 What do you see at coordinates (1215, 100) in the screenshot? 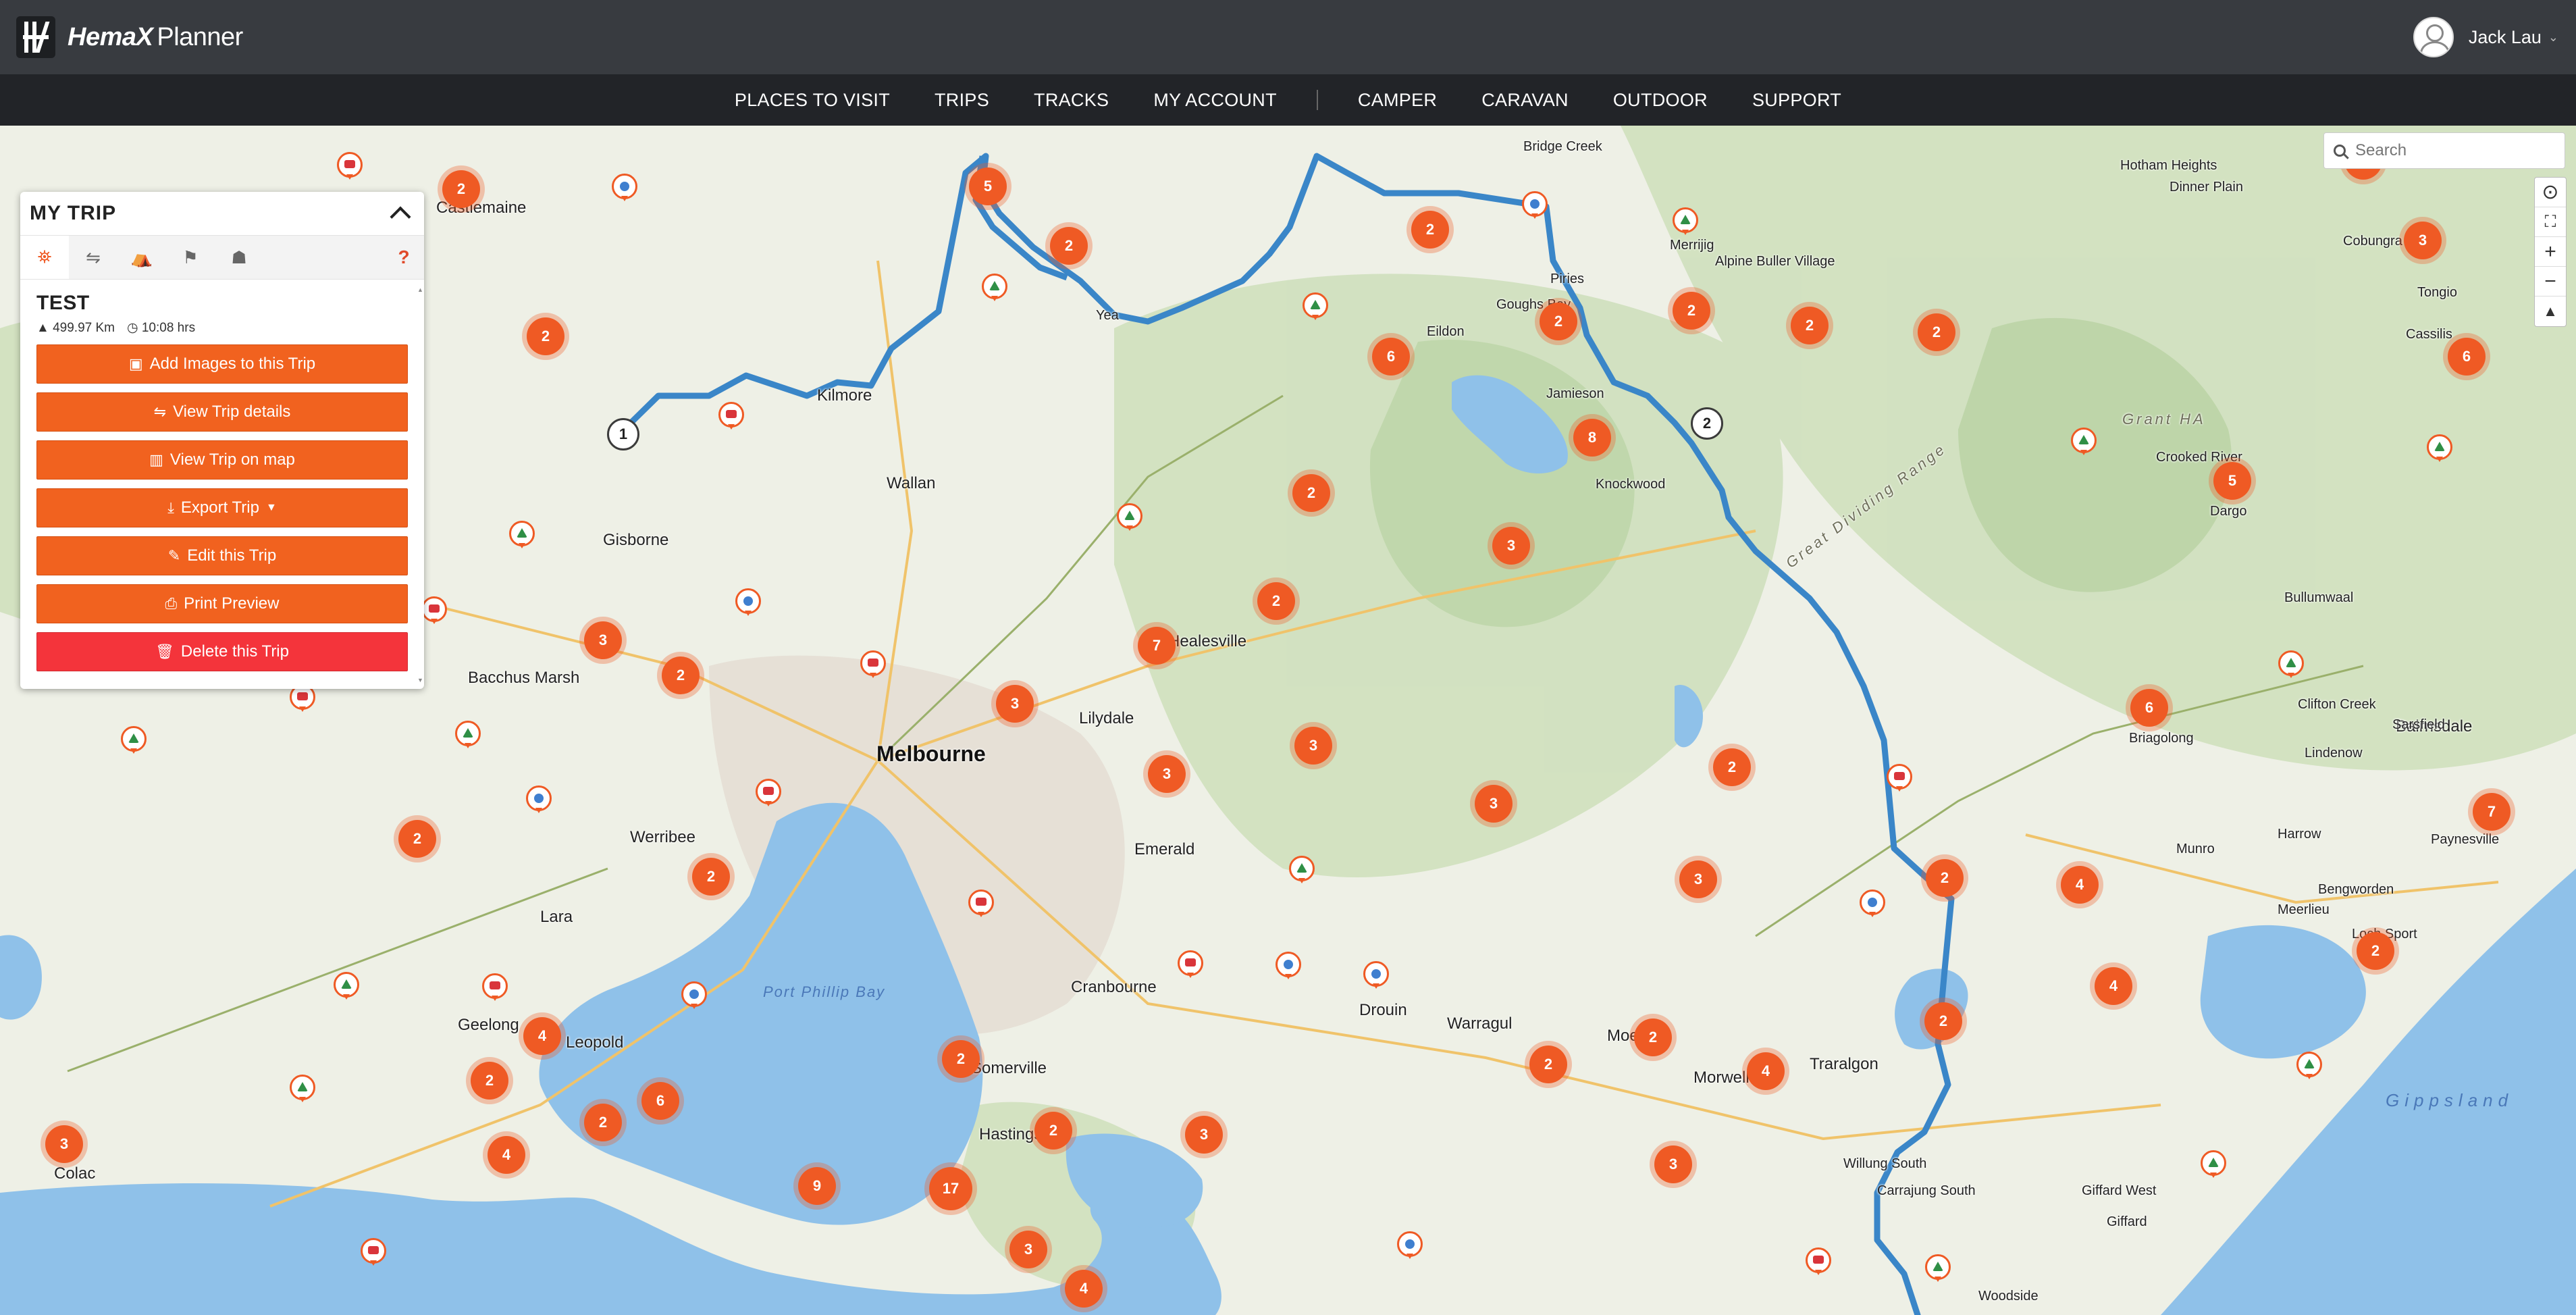
I see `nav-my-account: MY ACCOUNT` at bounding box center [1215, 100].